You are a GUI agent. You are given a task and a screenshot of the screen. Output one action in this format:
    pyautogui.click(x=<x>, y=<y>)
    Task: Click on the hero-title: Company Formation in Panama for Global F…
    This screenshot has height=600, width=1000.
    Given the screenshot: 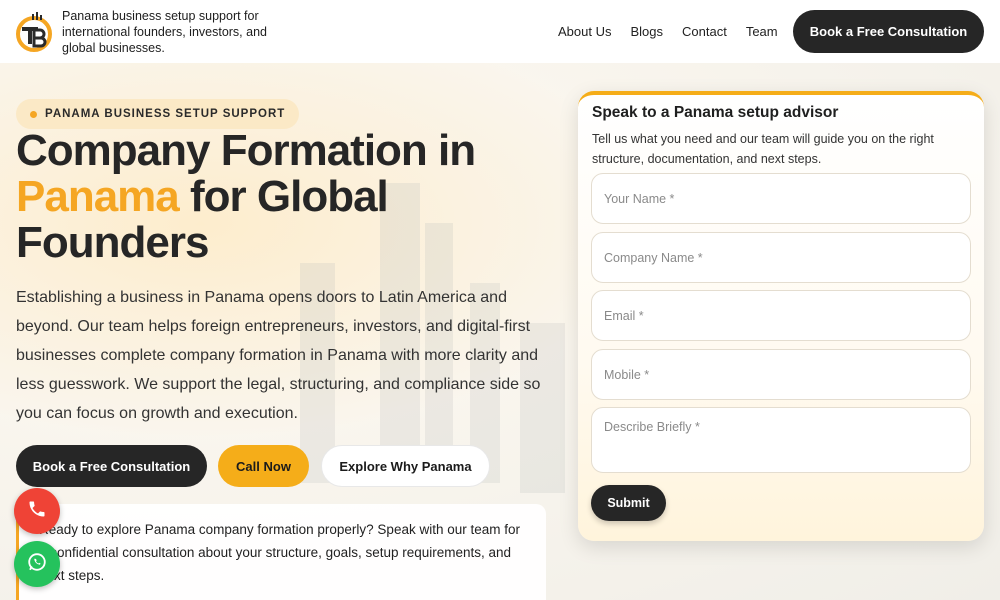 What is the action you would take?
    pyautogui.click(x=286, y=197)
    